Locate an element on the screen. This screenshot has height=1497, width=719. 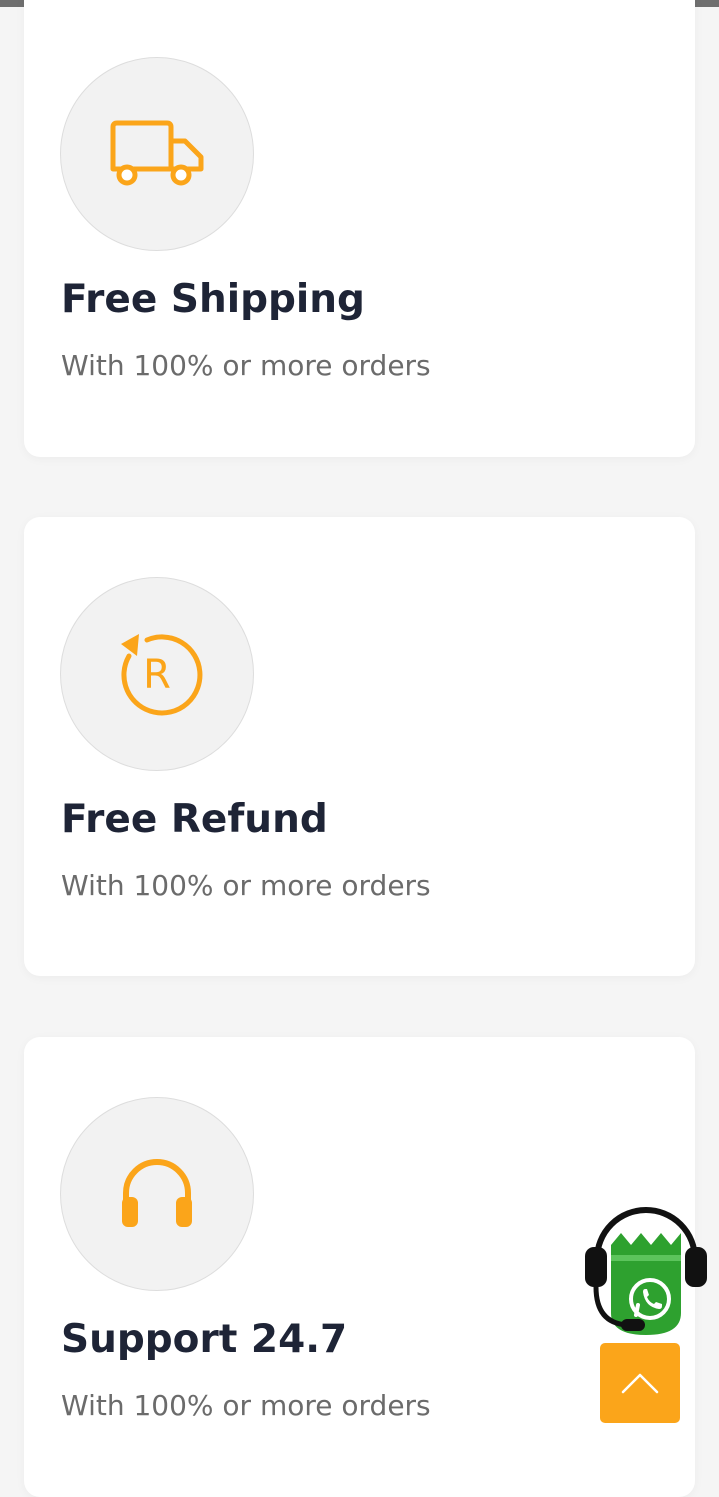
refund-icon: R is located at coordinates (162, 675).